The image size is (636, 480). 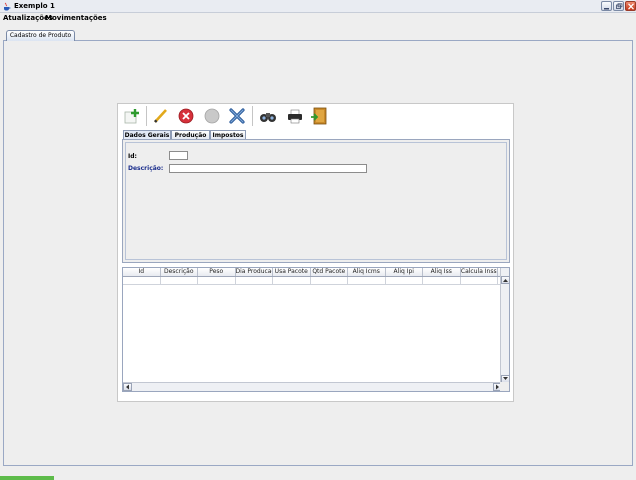 I want to click on delete-icon, so click(x=237, y=116).